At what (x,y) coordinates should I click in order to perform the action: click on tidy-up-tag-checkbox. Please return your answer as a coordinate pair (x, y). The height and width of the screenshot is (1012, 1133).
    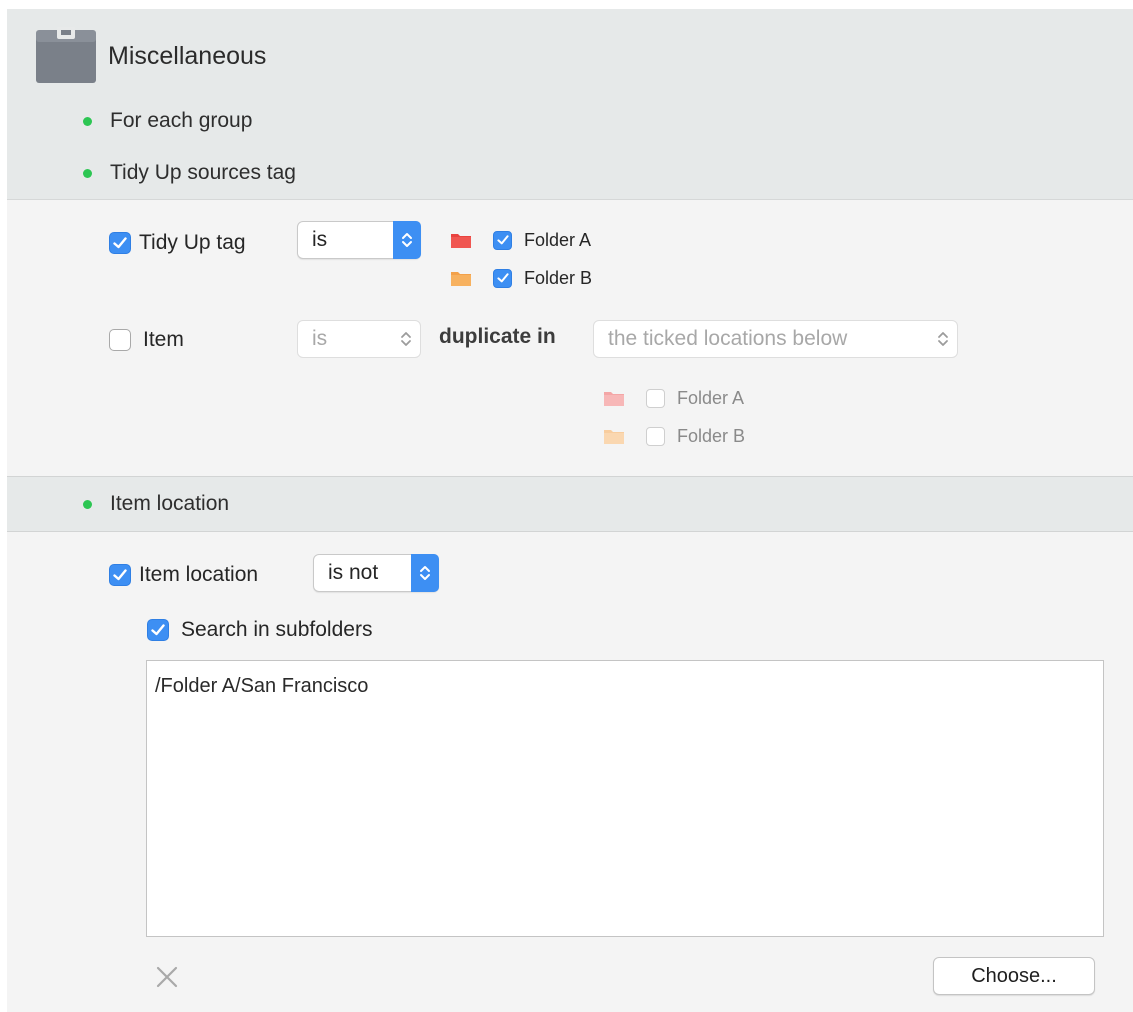
    Looking at the image, I should click on (120, 243).